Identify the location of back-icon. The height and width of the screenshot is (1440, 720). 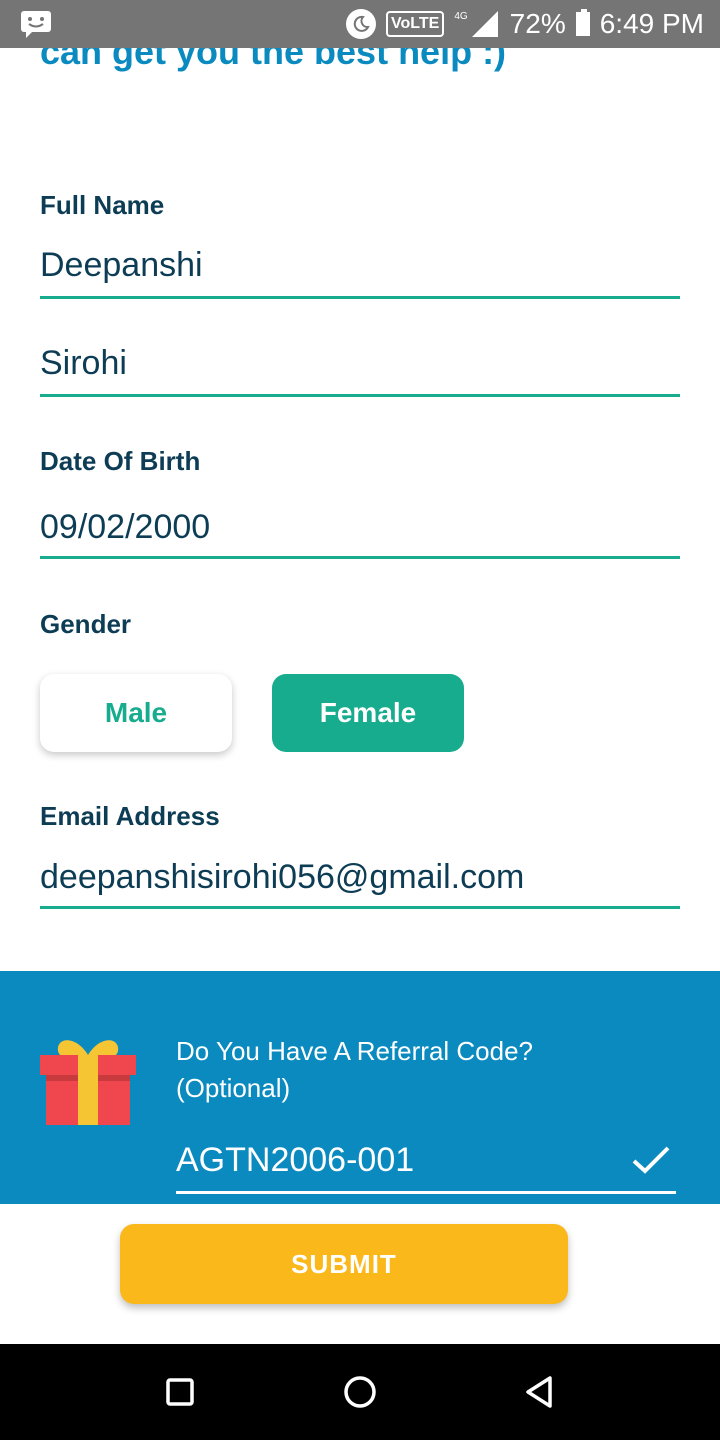
(540, 1392).